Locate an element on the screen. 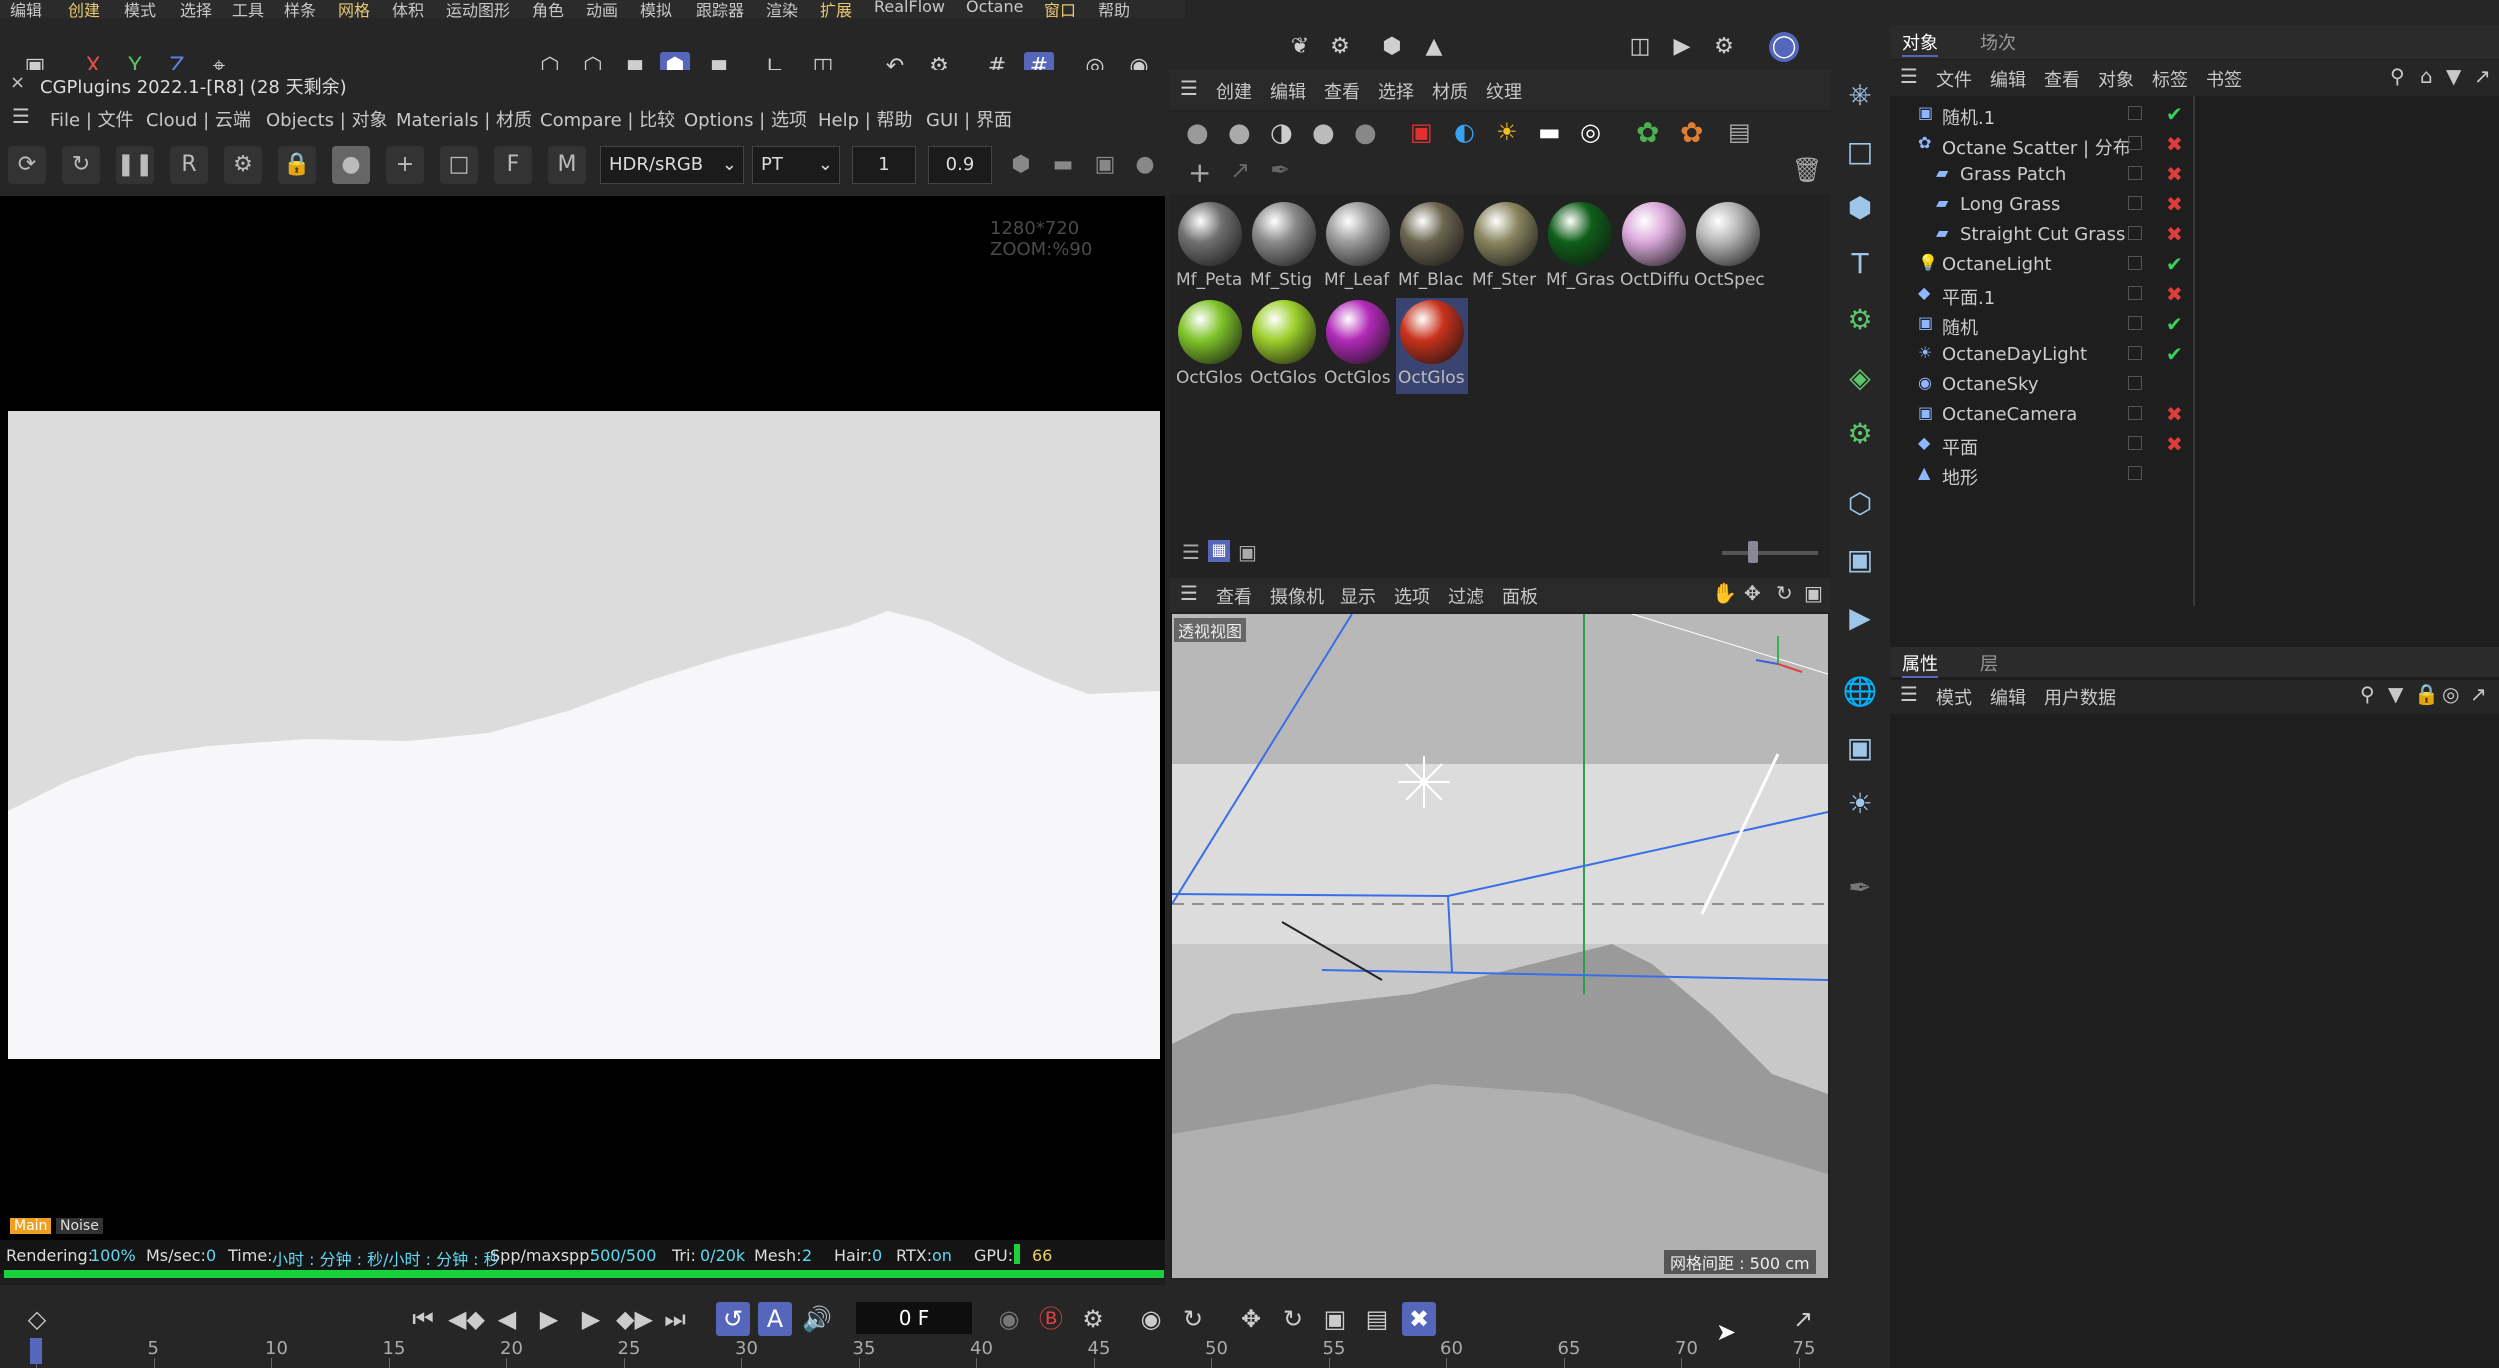 The image size is (2499, 1368). goto-start-icon: ⏮ is located at coordinates (423, 1319).